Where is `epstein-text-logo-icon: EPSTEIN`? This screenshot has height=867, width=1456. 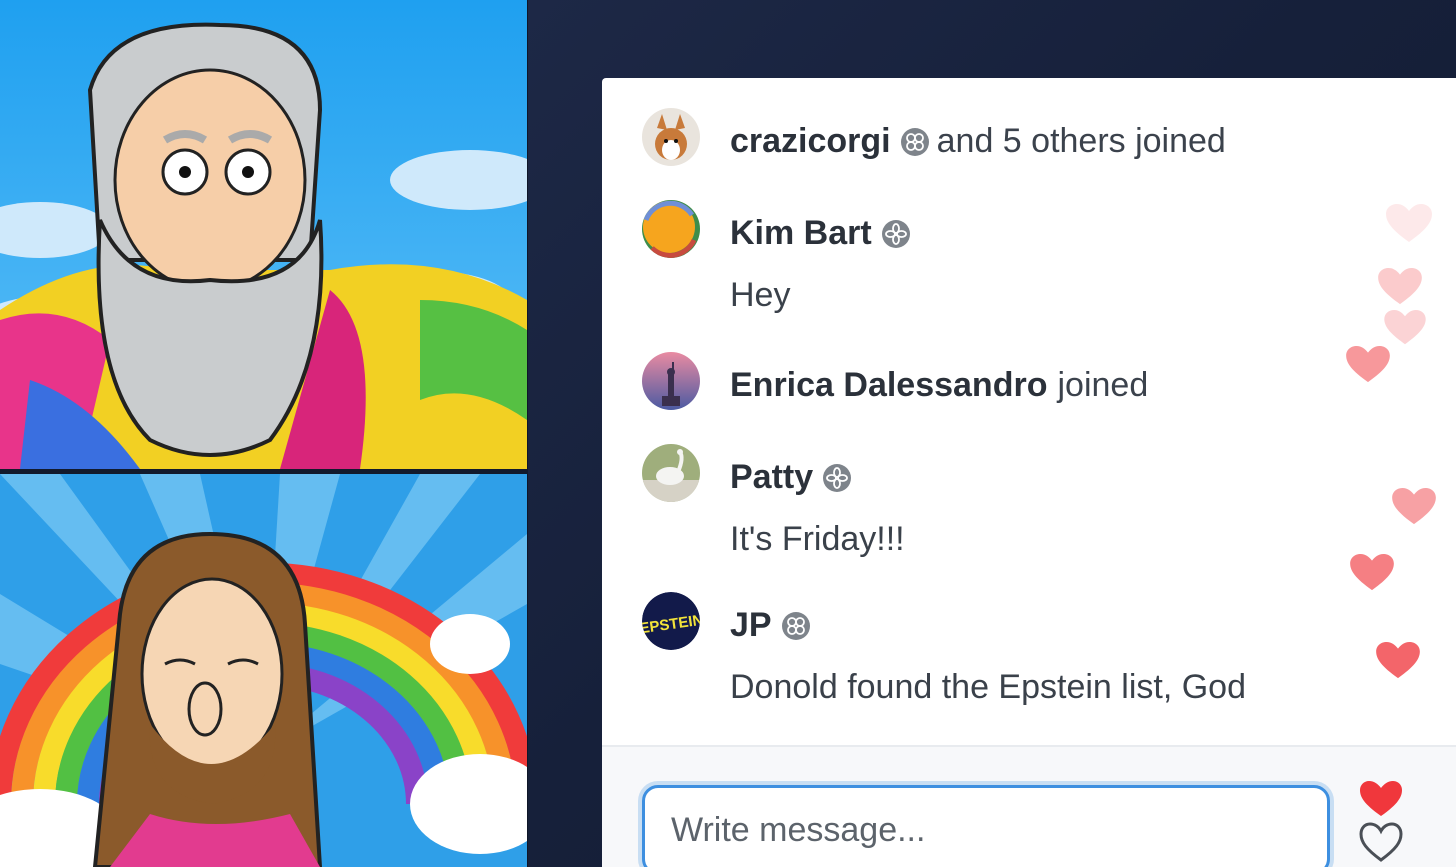
epstein-text-logo-icon: EPSTEIN is located at coordinates (671, 621).